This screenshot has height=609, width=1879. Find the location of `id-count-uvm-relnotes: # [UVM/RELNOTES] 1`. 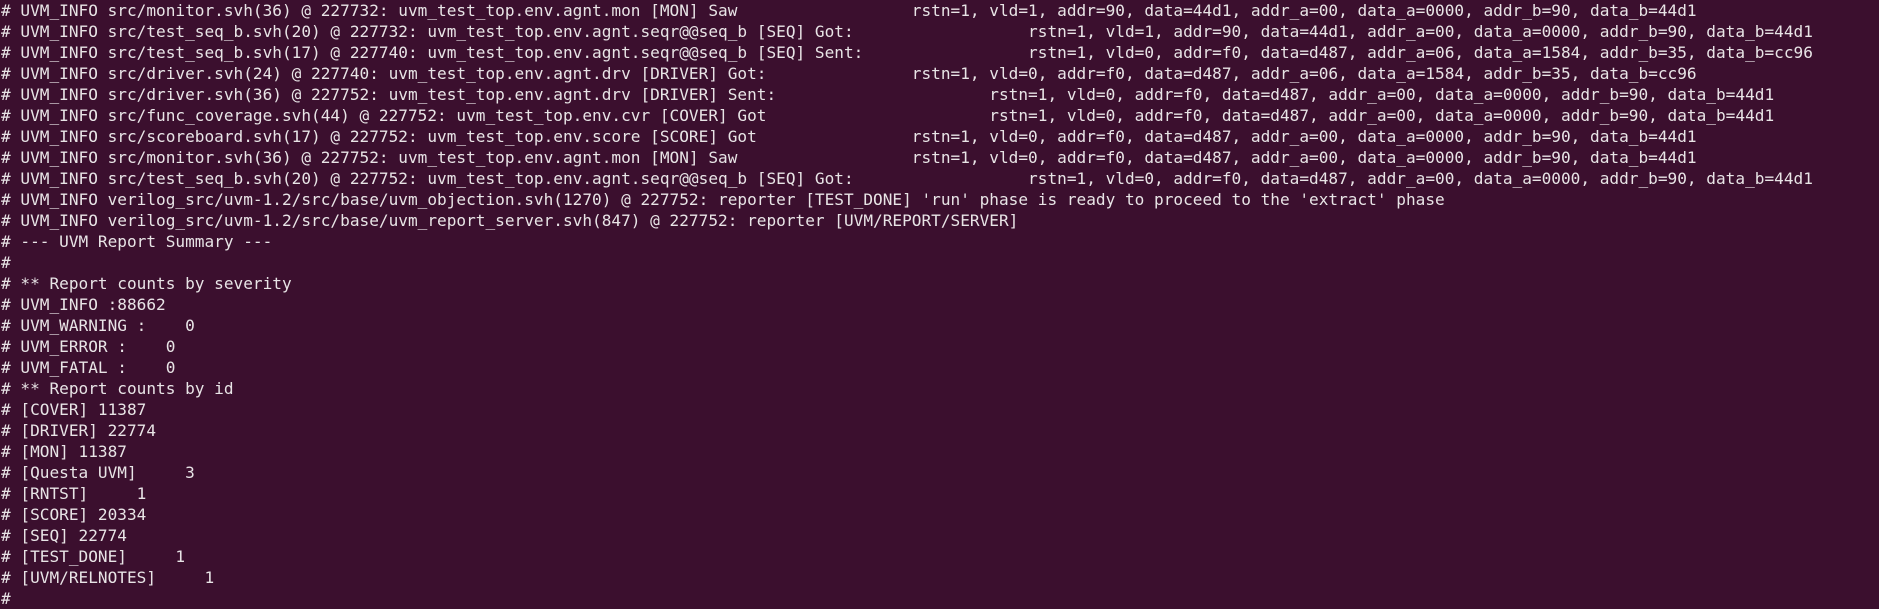

id-count-uvm-relnotes: # [UVM/RELNOTES] 1 is located at coordinates (108, 577).